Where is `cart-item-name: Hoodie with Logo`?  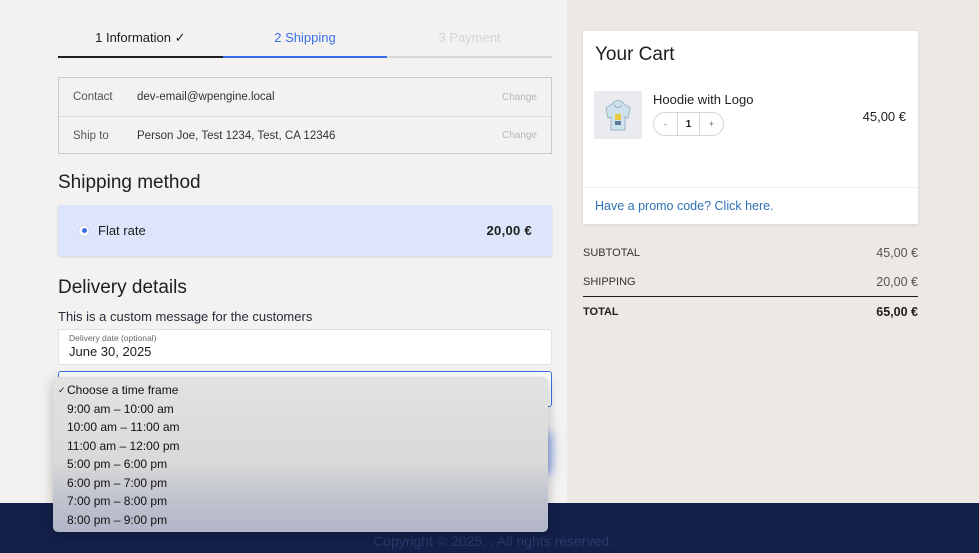
cart-item-name: Hoodie with Logo is located at coordinates (703, 99).